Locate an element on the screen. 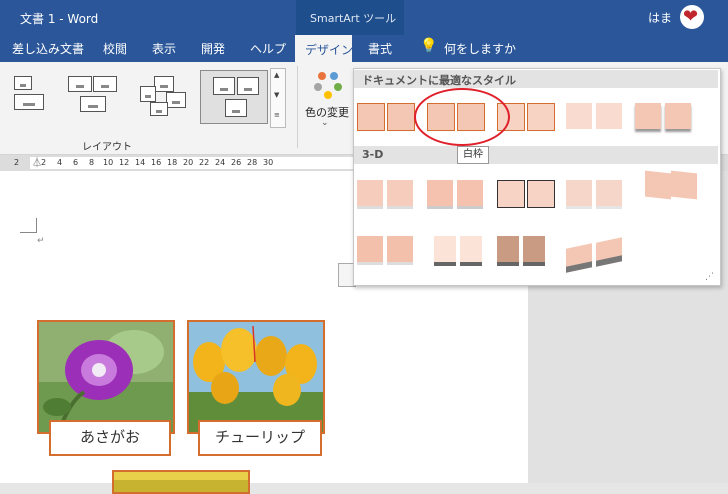 This screenshot has height=494, width=728. style-simple-fill is located at coordinates (386, 121).